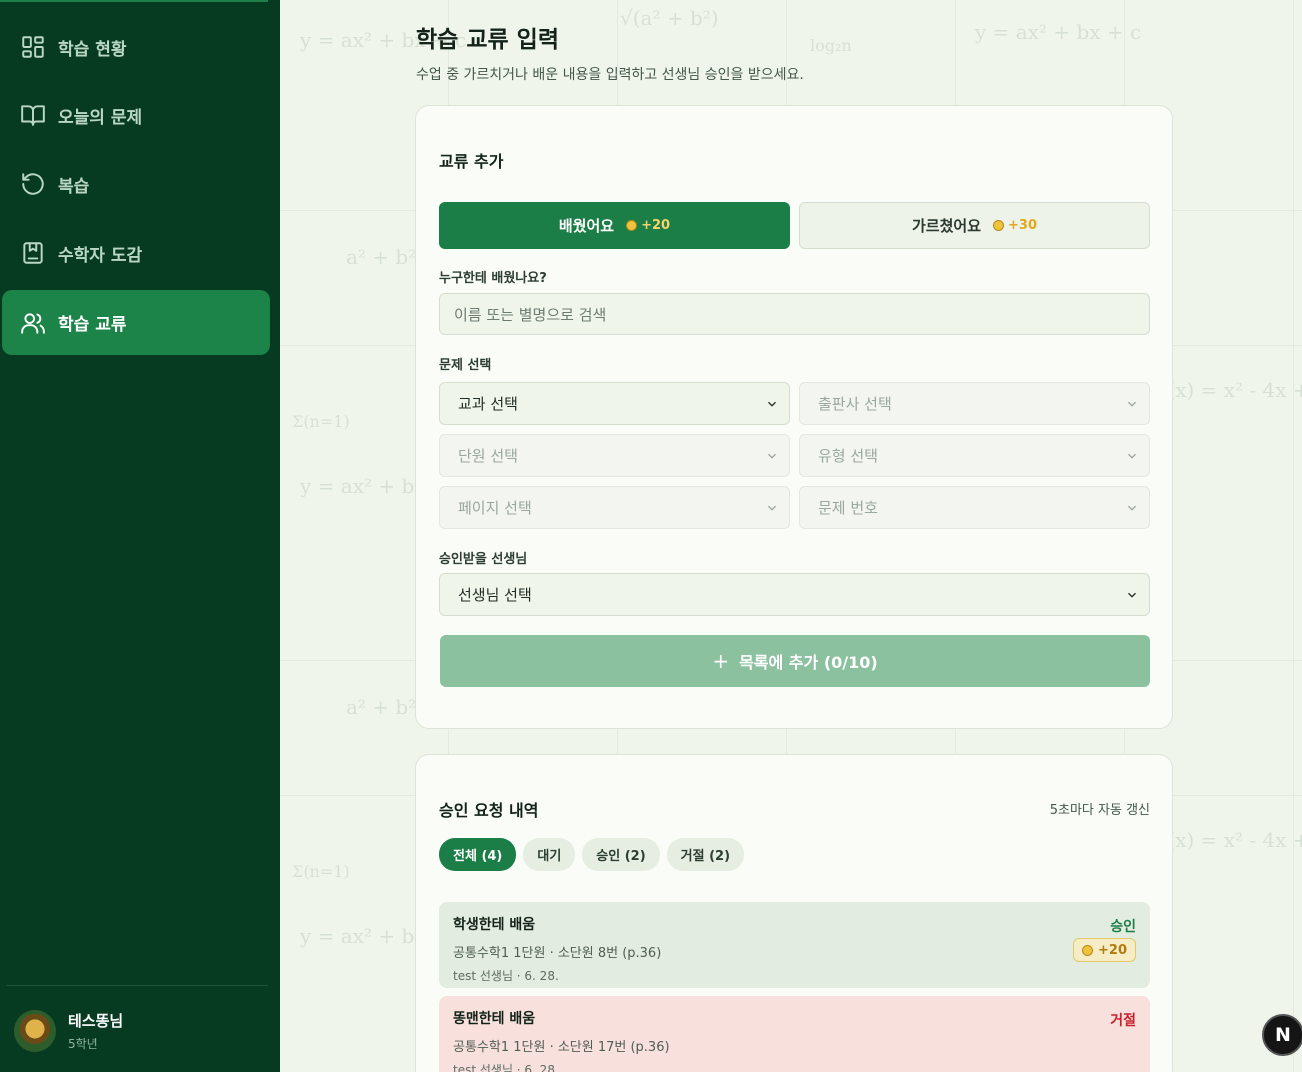  What do you see at coordinates (33, 47) in the screenshot?
I see `dashboard-grid-icon` at bounding box center [33, 47].